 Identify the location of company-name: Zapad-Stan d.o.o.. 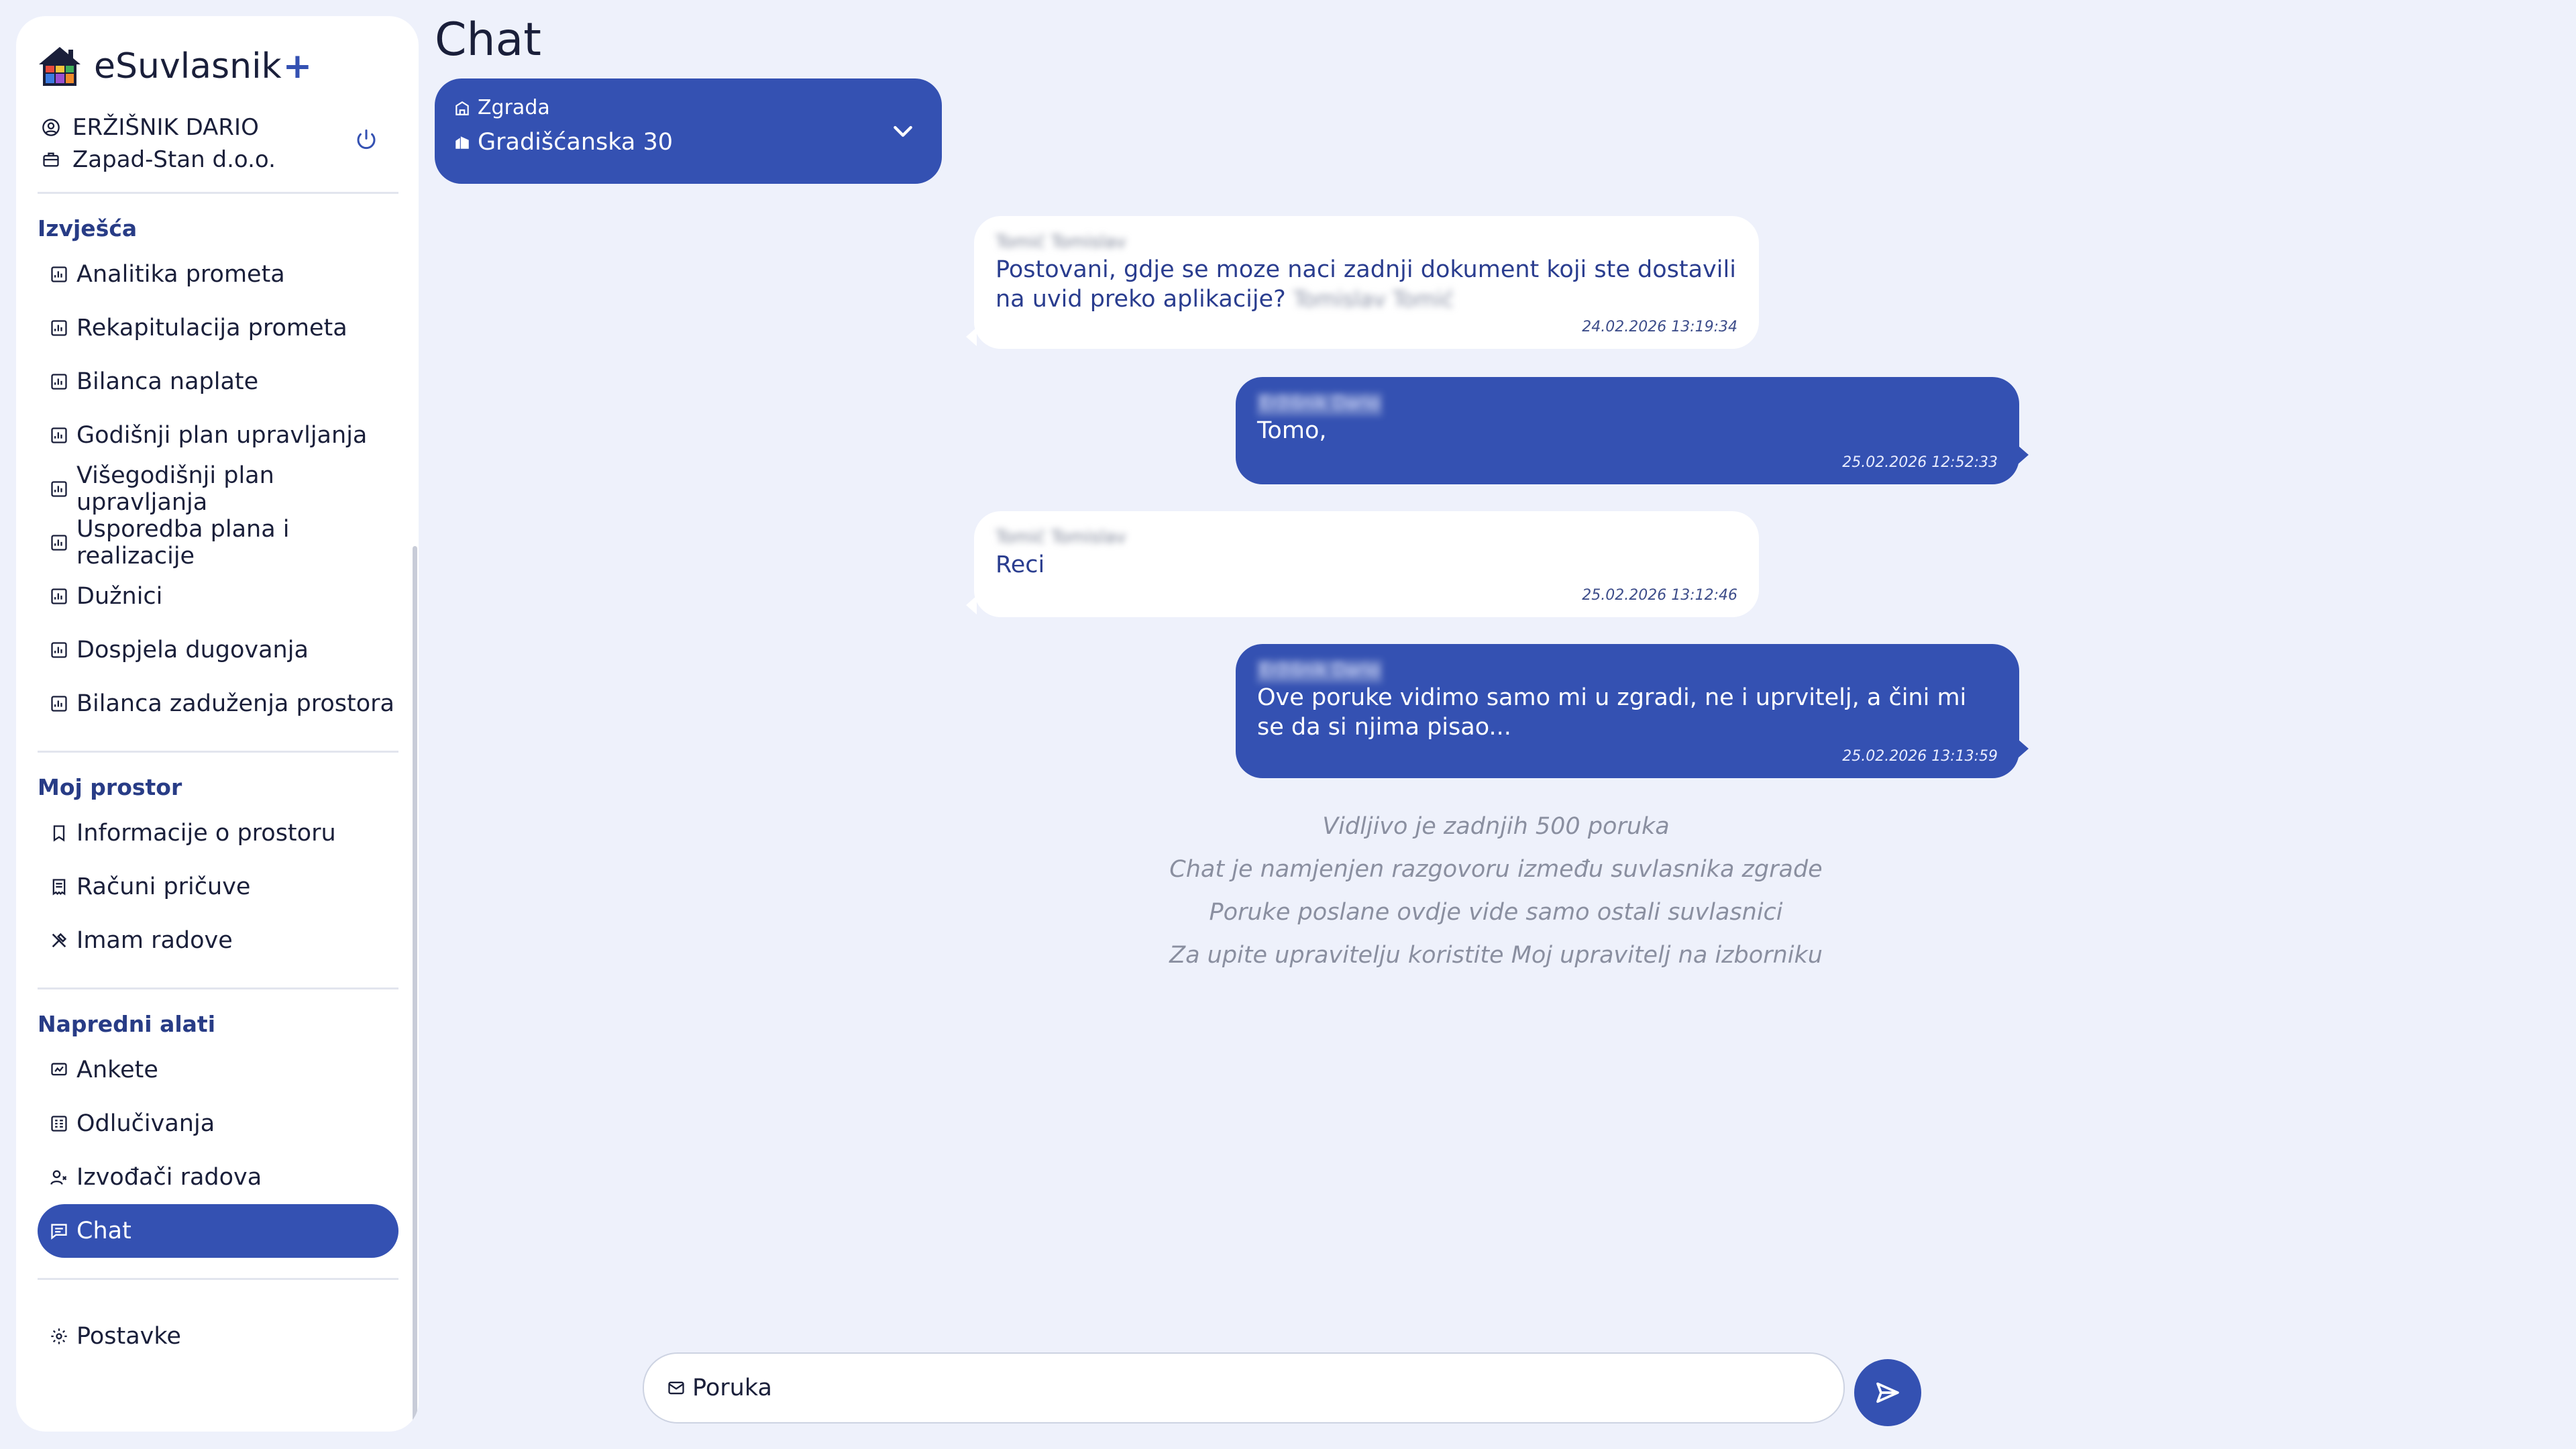
(174, 159).